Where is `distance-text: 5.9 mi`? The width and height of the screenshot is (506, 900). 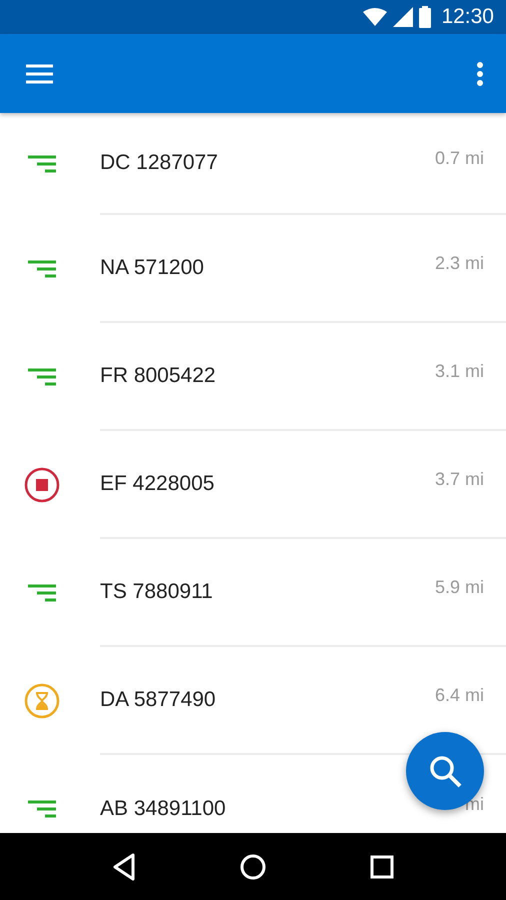
distance-text: 5.9 mi is located at coordinates (459, 587).